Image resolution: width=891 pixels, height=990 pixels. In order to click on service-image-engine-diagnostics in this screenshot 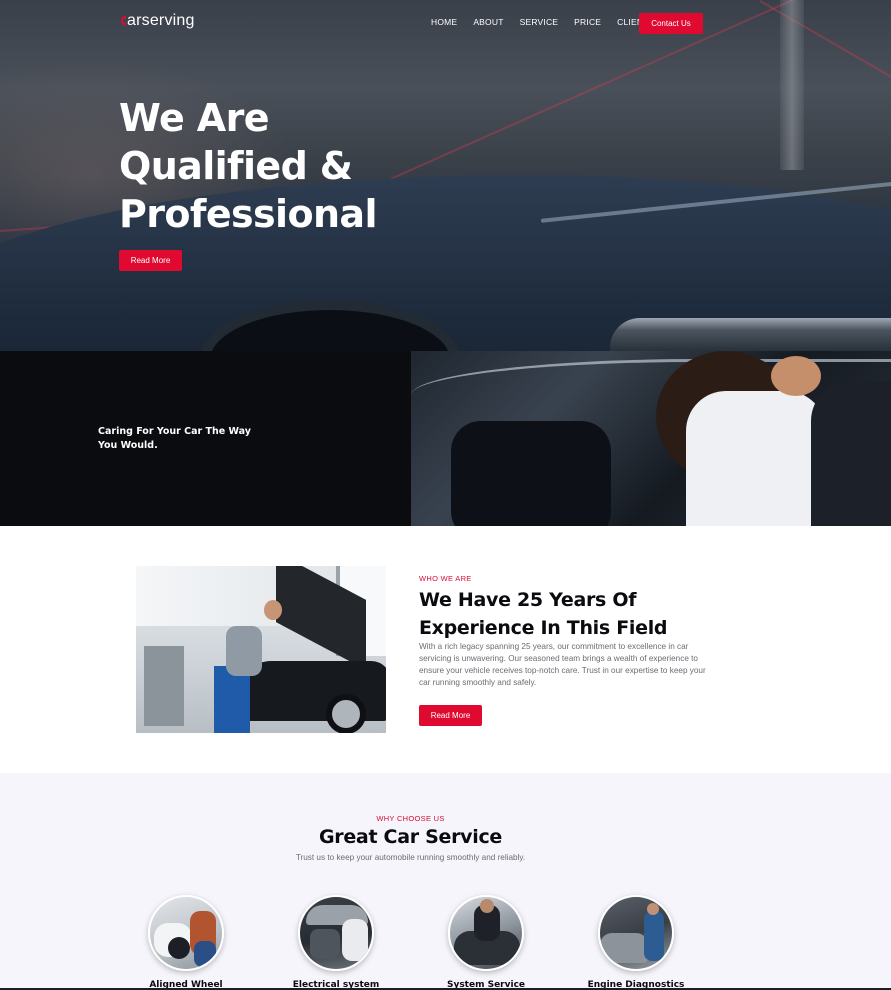, I will do `click(636, 933)`.